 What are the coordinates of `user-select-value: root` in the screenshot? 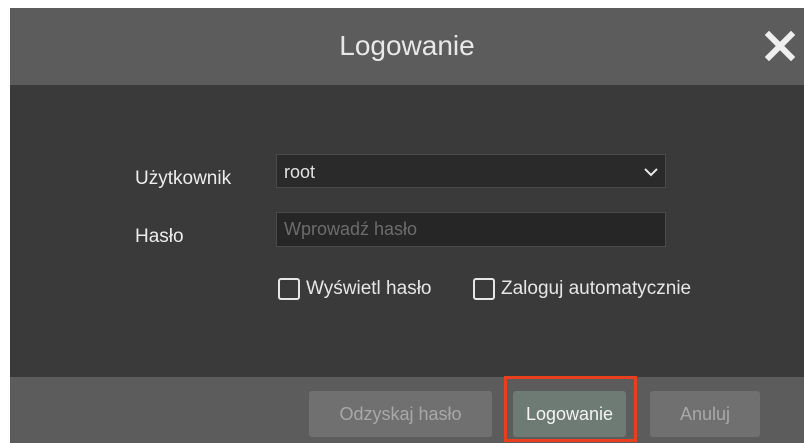 It's located at (300, 172).